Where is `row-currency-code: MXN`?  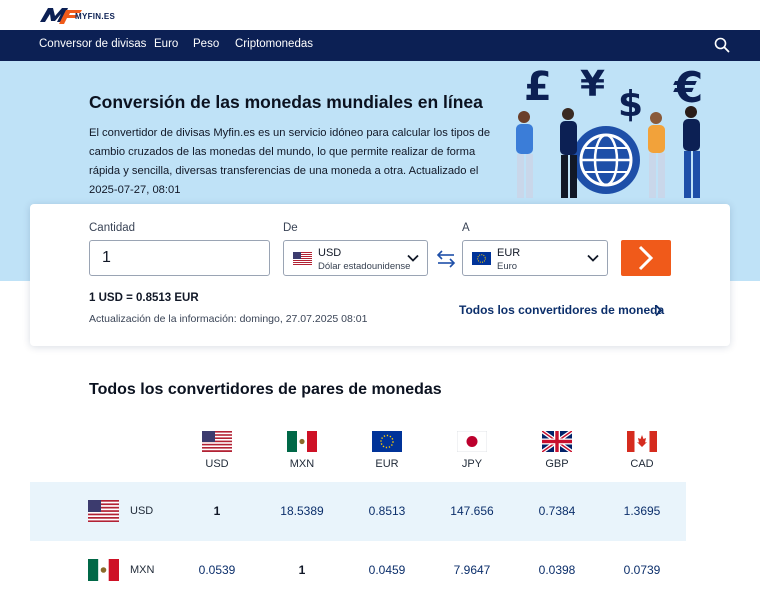
row-currency-code: MXN is located at coordinates (142, 570).